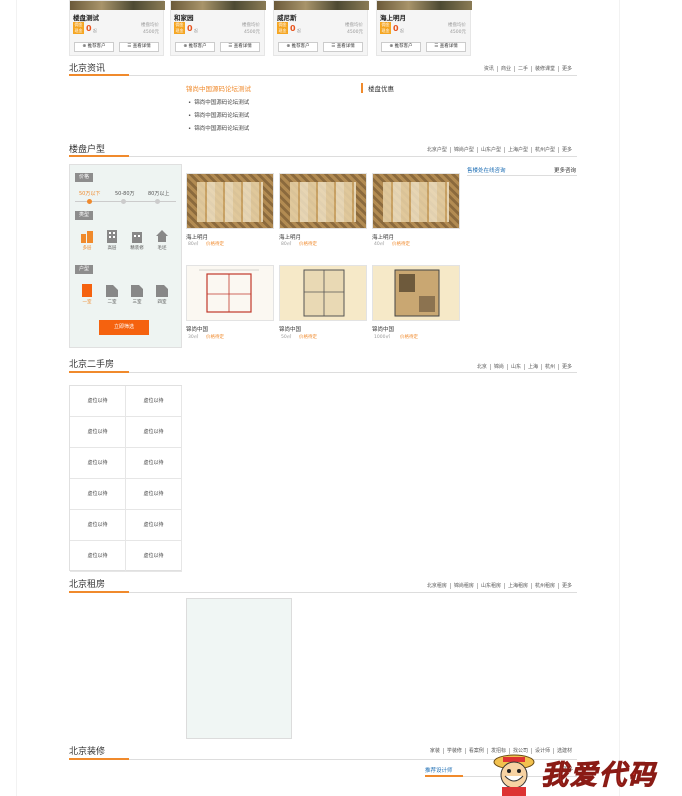 The width and height of the screenshot is (682, 796). I want to click on consult-heading: 售楼处在线咨询, so click(486, 170).